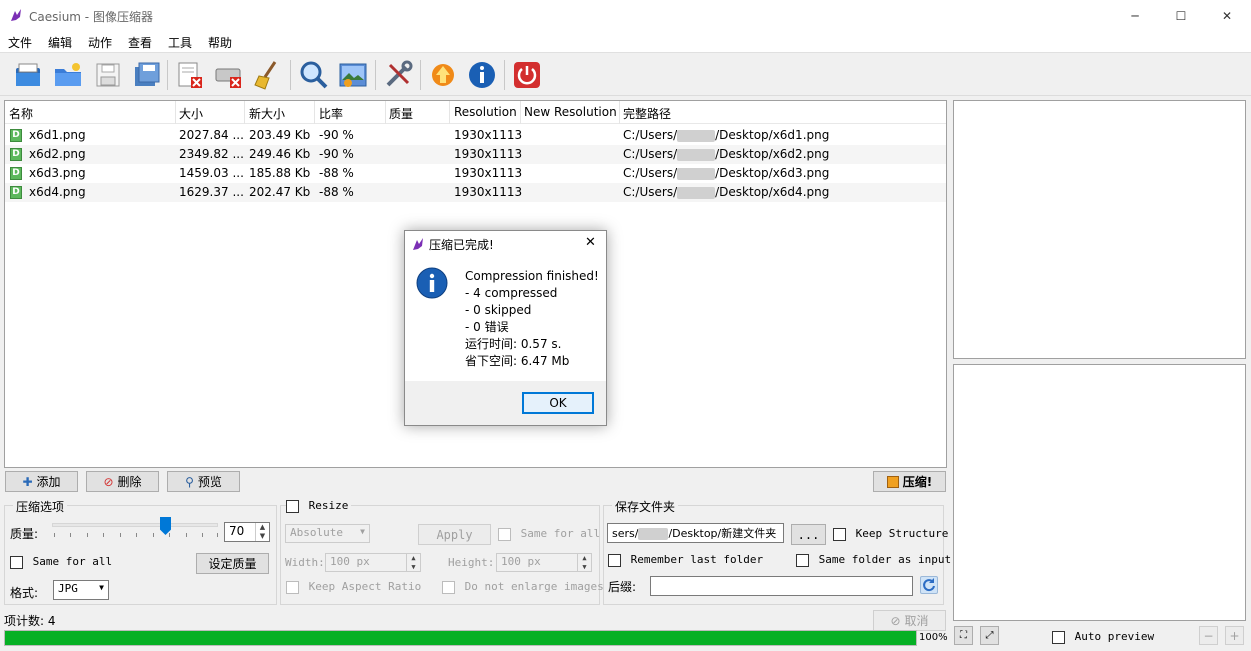  I want to click on column-header-resolution: Resolution, so click(485, 112).